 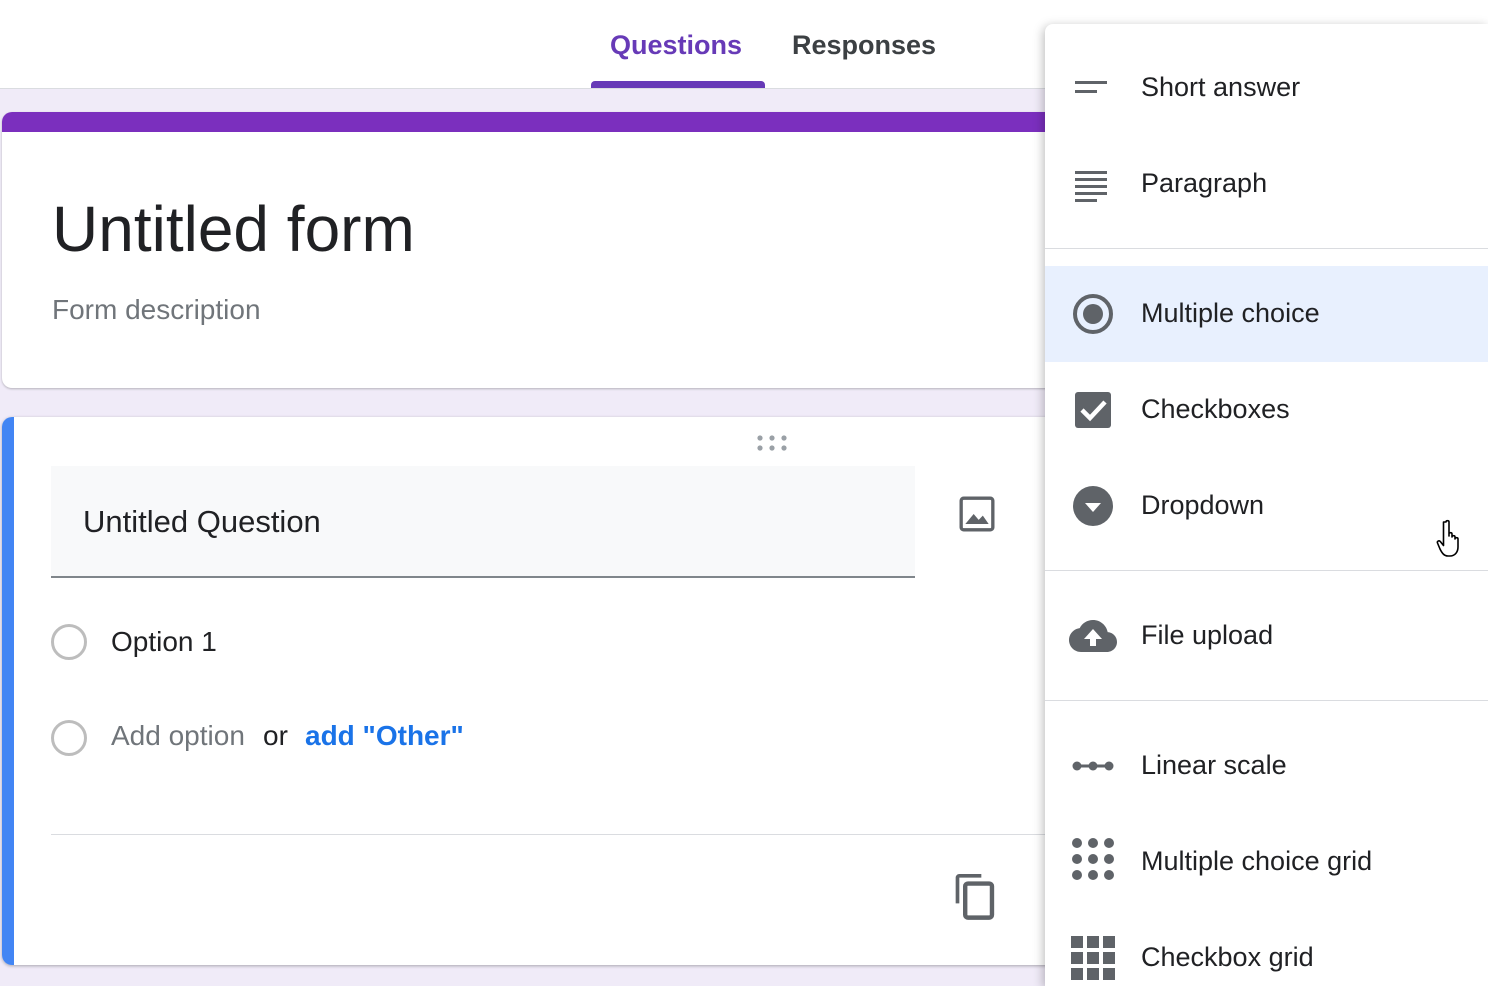 I want to click on card-footer-divider, so click(x=576, y=834).